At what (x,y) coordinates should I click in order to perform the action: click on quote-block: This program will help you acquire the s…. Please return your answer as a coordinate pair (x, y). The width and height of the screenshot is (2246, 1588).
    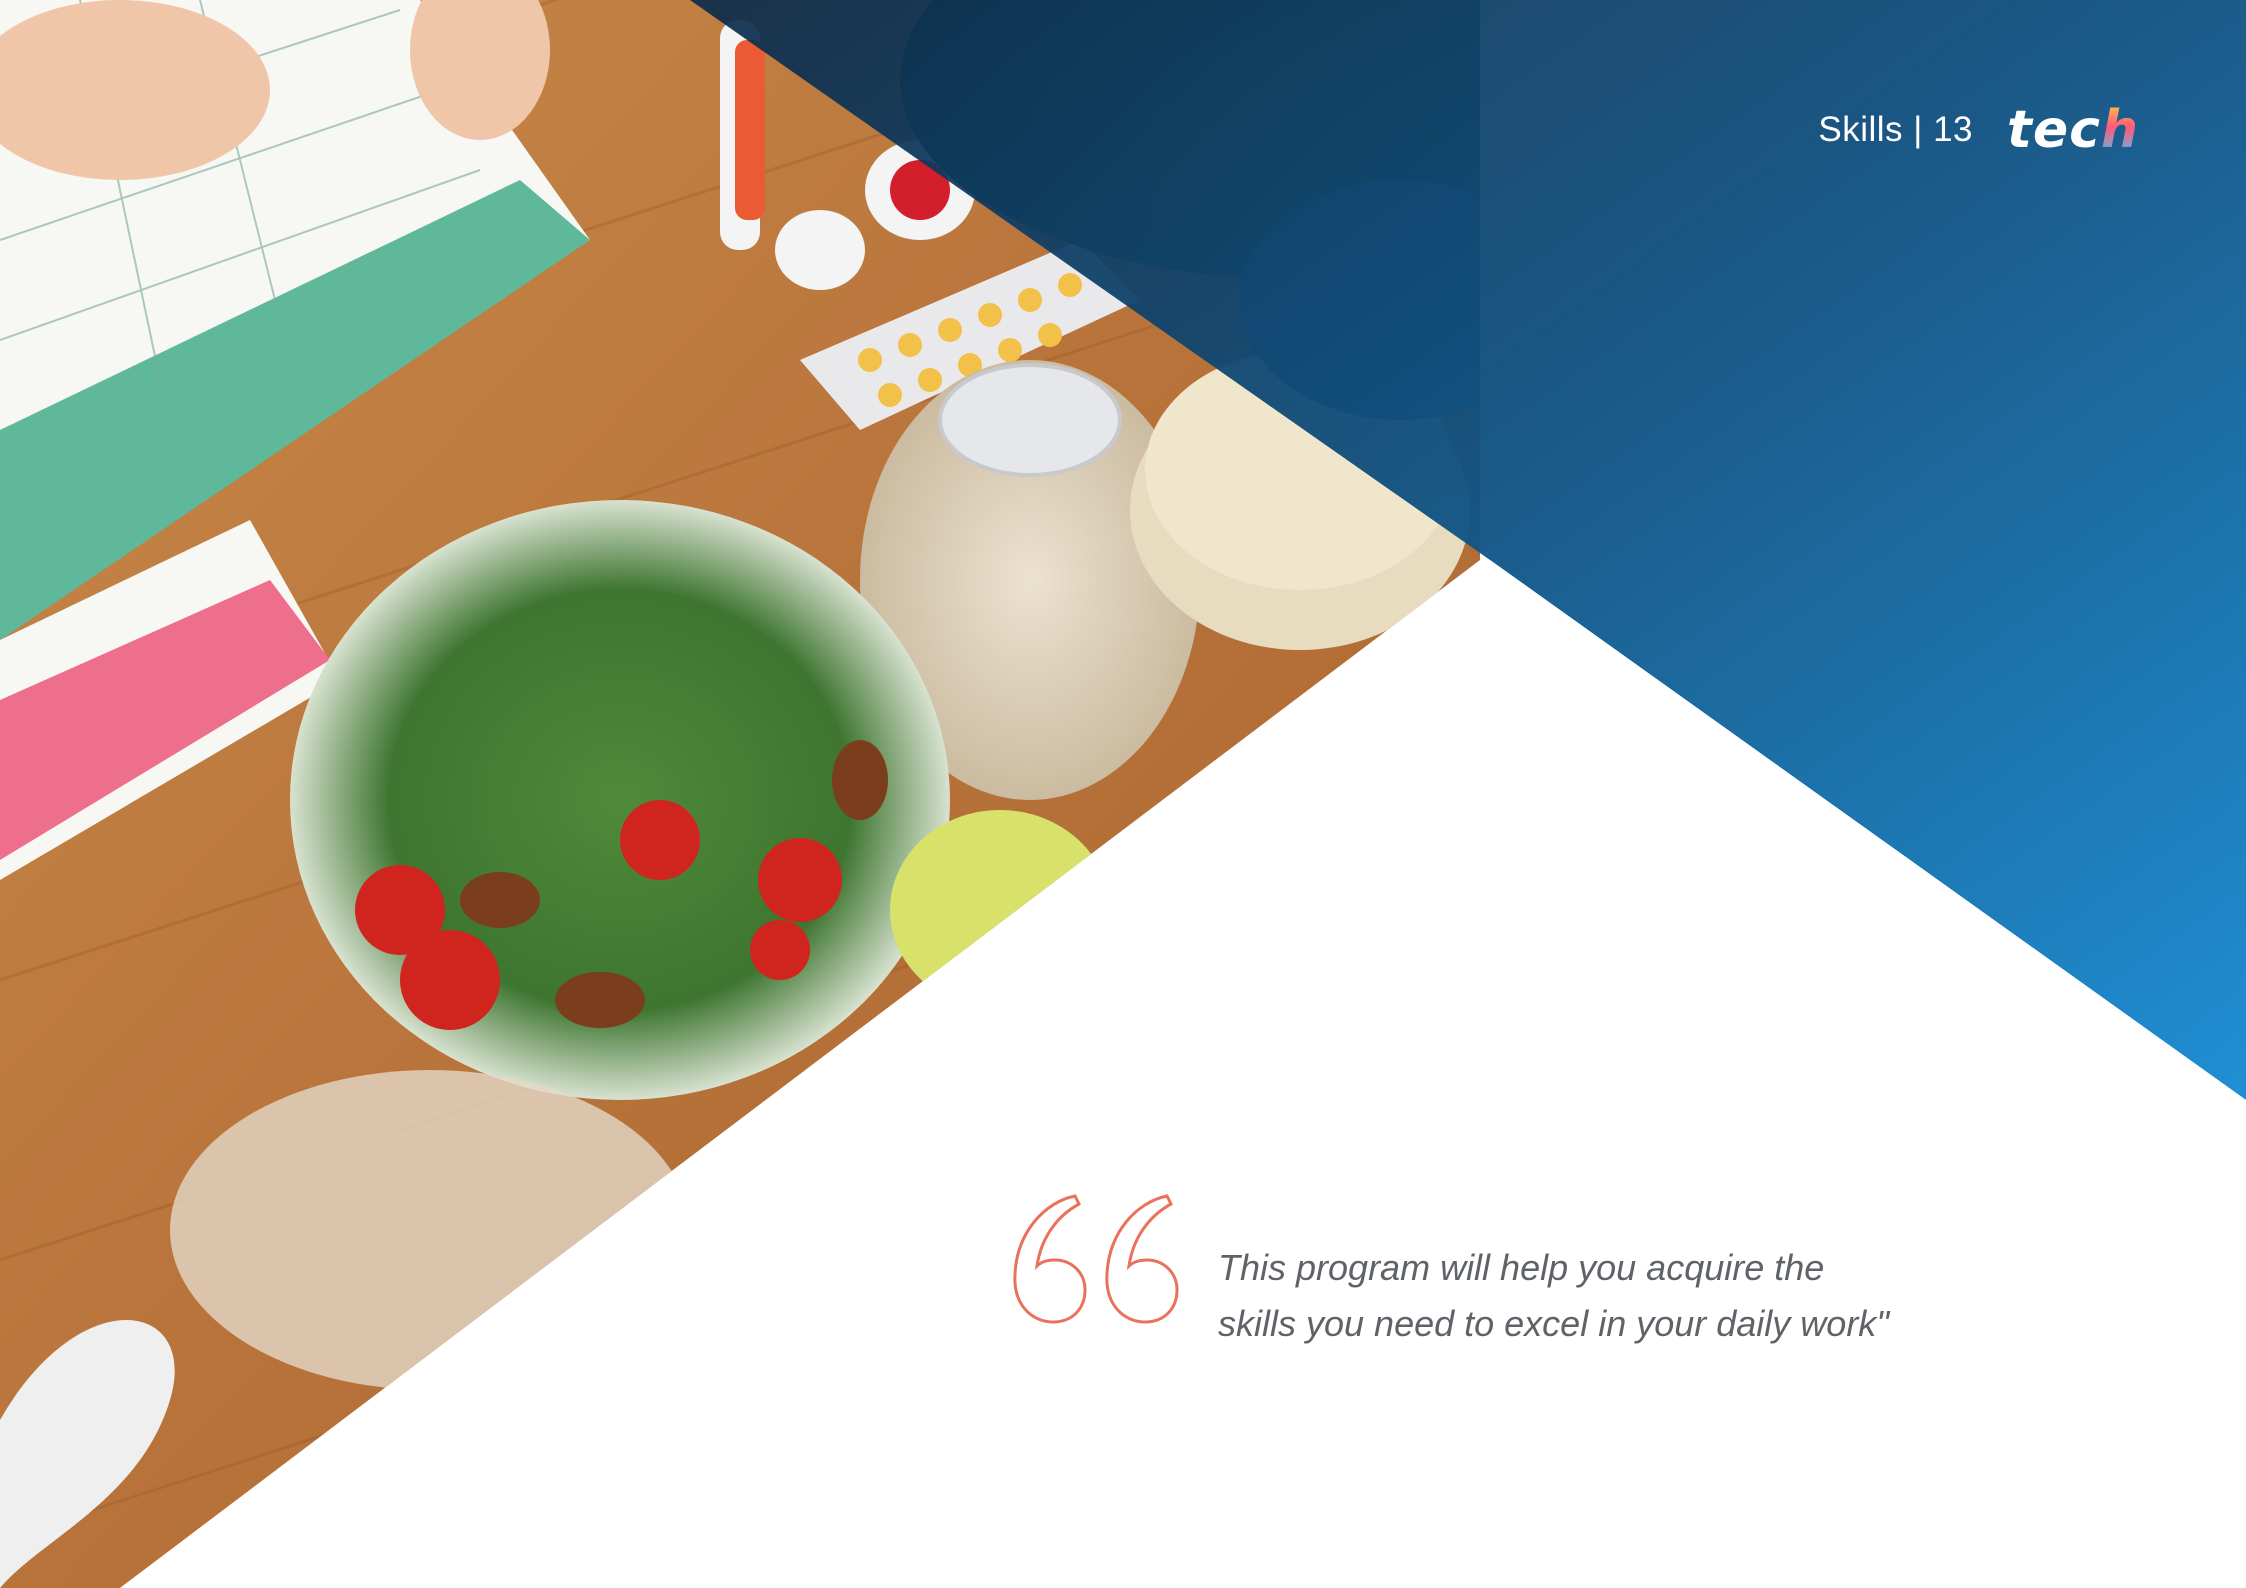
    Looking at the image, I should click on (1455, 1266).